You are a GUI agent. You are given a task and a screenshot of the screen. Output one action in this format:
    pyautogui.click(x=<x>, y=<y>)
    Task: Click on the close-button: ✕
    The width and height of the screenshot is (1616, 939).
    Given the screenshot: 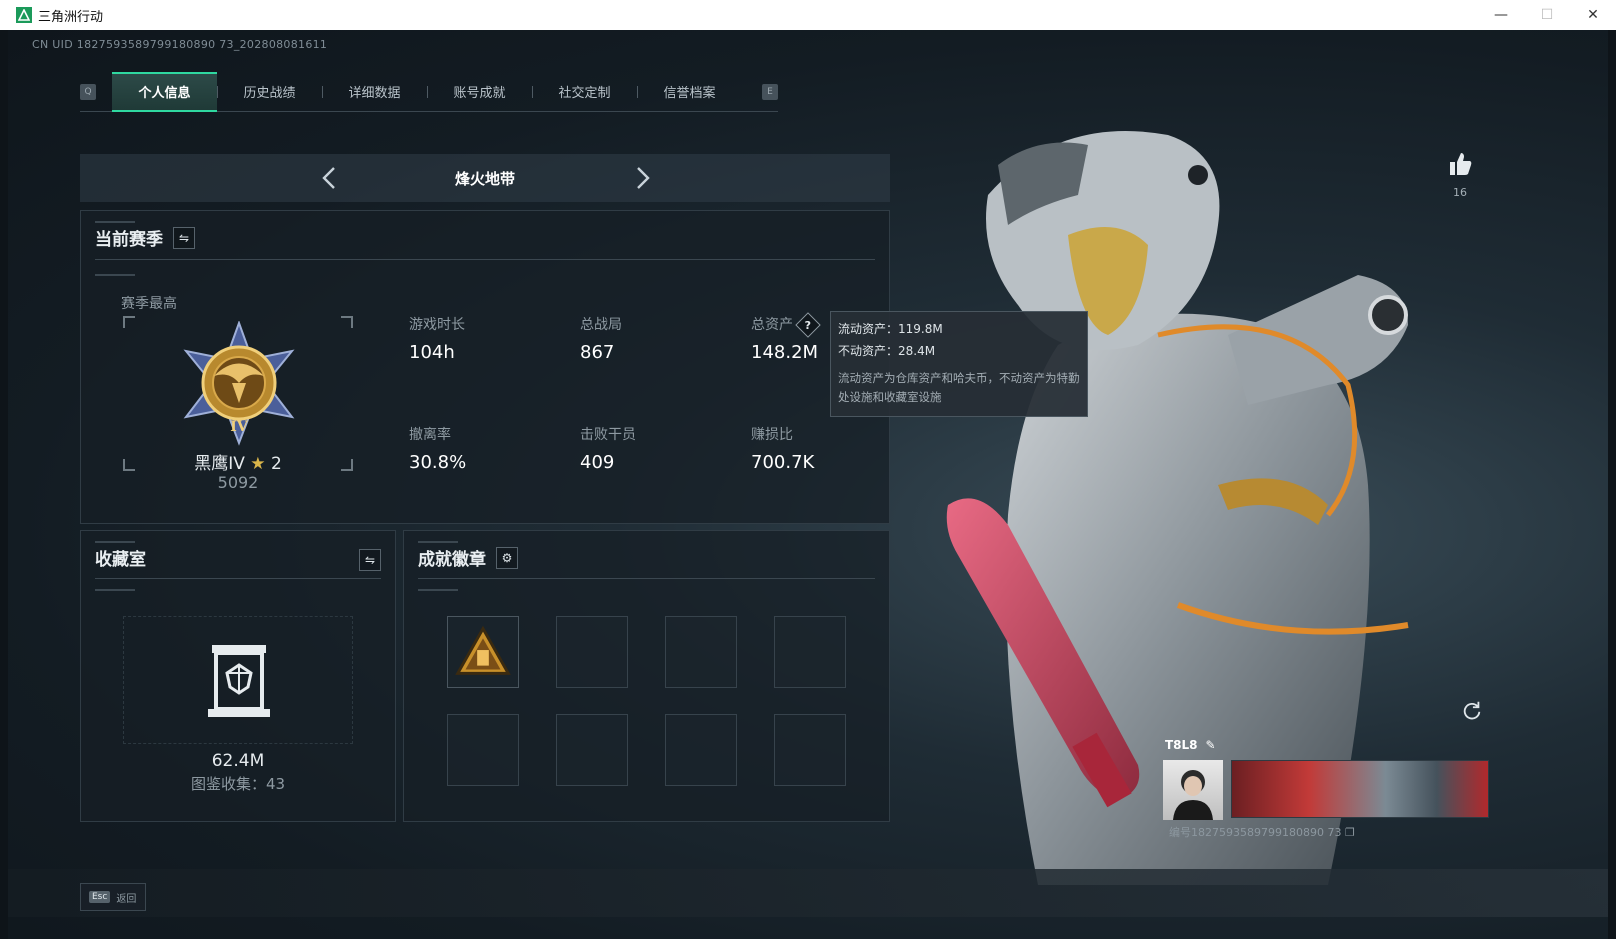 What is the action you would take?
    pyautogui.click(x=1593, y=15)
    